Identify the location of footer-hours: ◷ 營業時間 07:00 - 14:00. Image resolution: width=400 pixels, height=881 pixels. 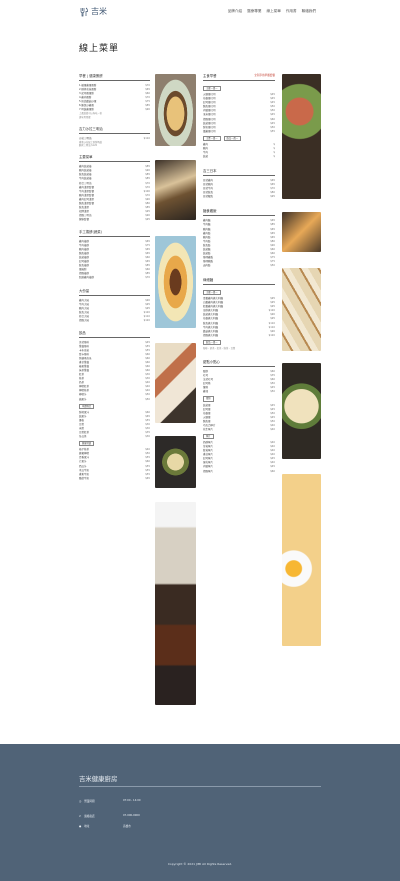
(110, 801).